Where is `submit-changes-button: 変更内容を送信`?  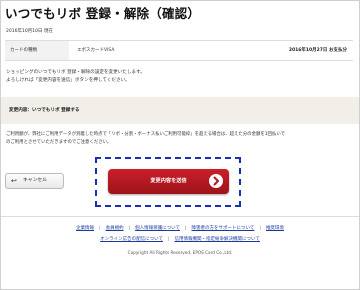 submit-changes-button: 変更内容を送信 is located at coordinates (168, 181).